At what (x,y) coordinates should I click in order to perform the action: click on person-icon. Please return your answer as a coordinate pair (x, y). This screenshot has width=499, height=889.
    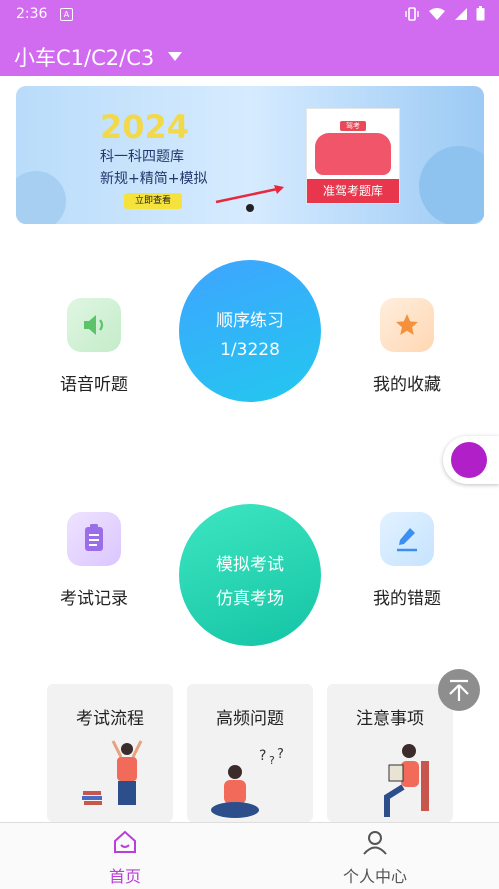
    Looking at the image, I should click on (375, 843).